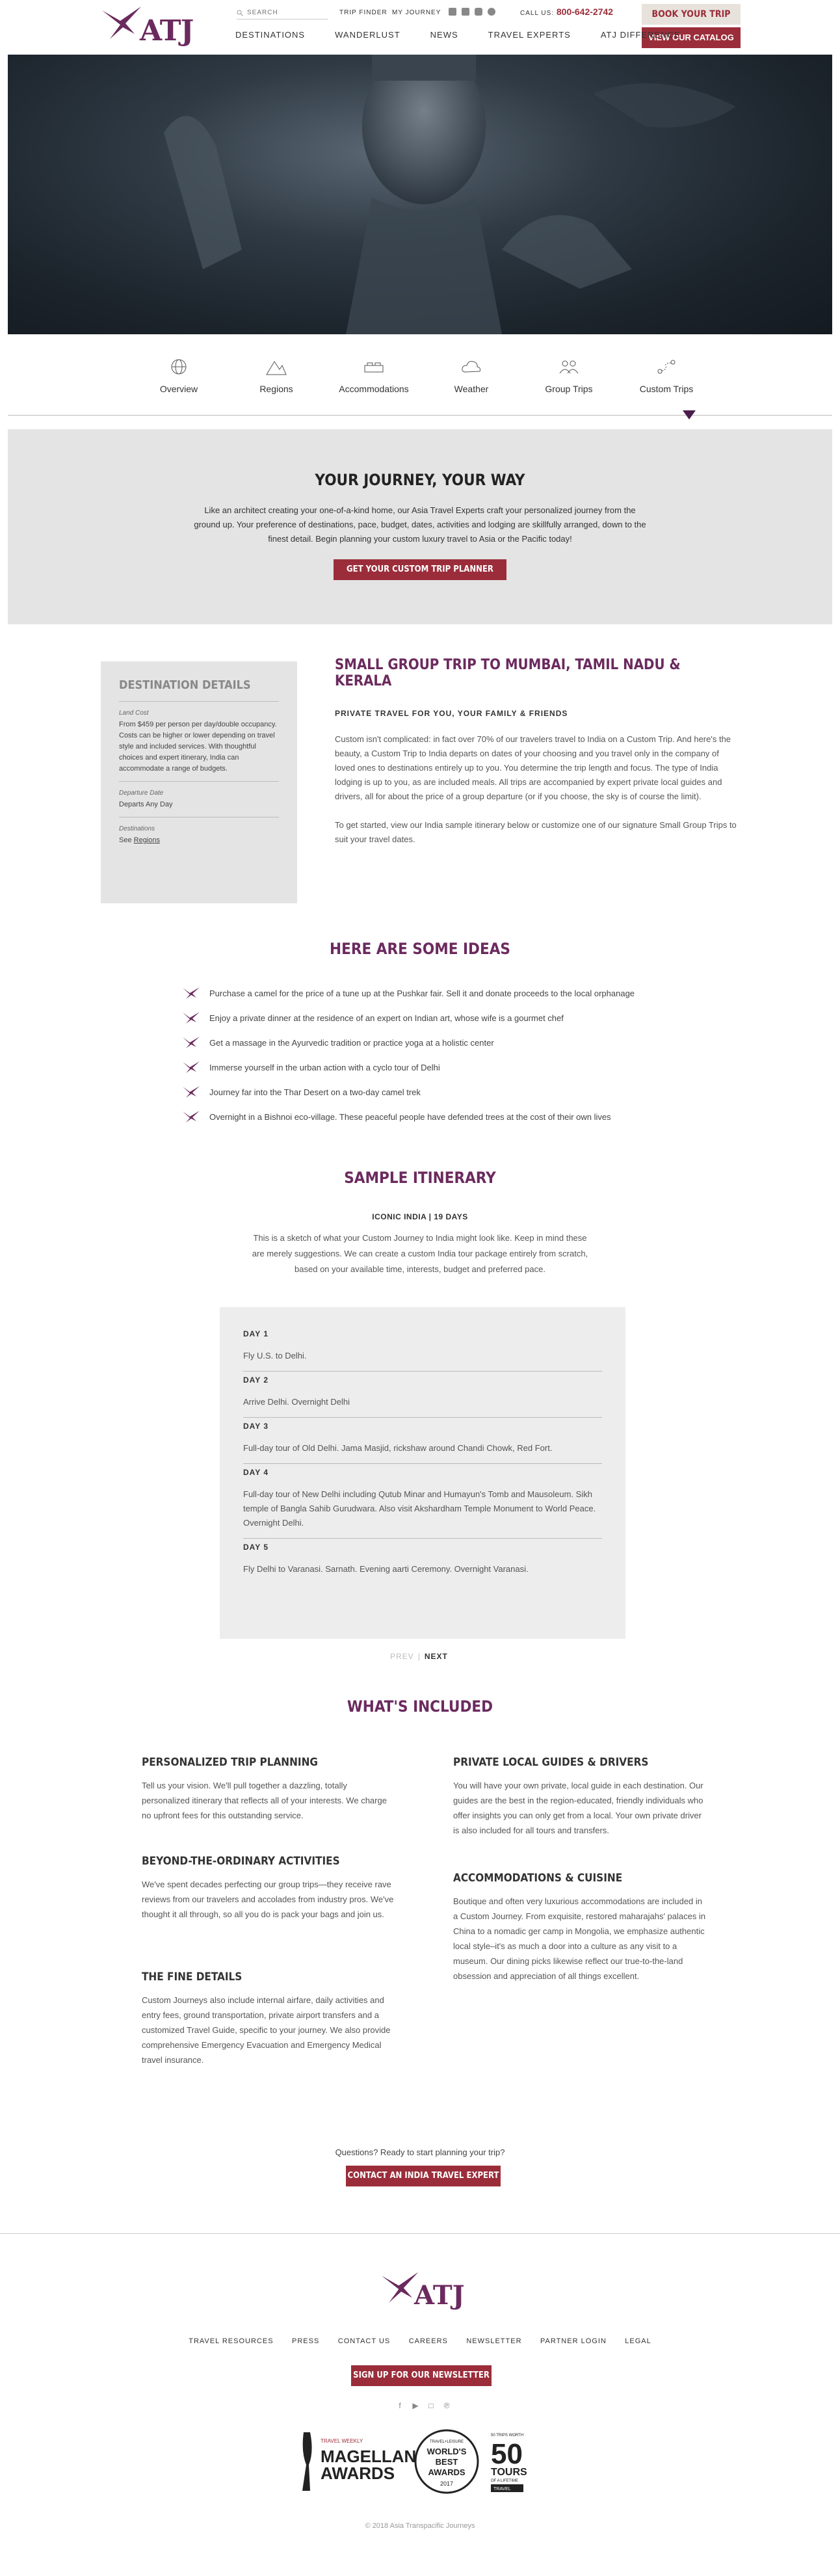  I want to click on youtube-icon: ▶, so click(415, 2405).